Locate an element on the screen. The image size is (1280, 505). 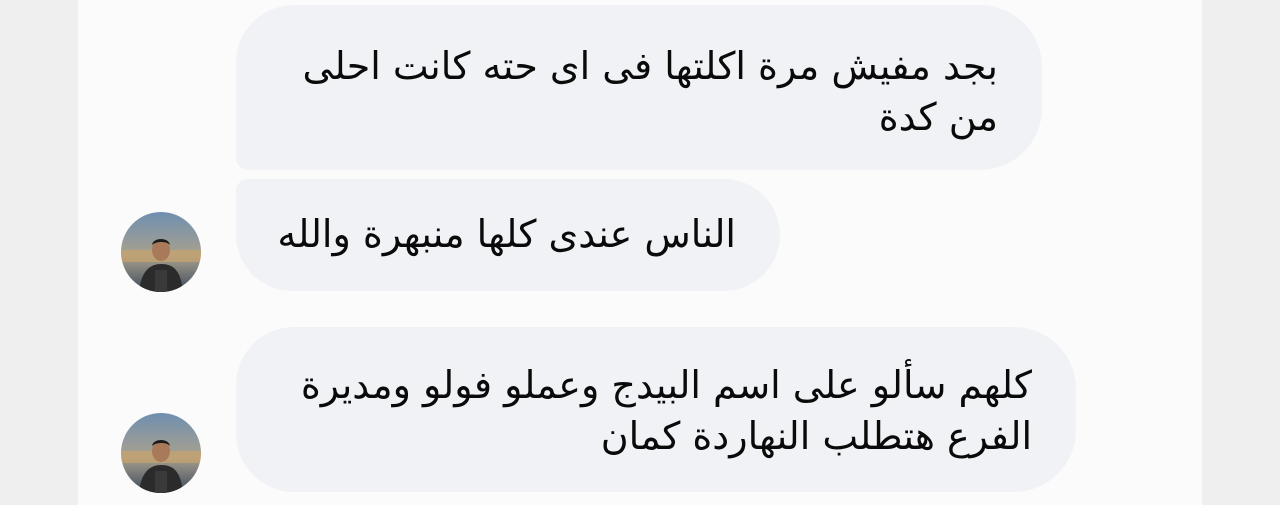
message-1-line-1: بجد مفيش مرة اكلتها فى اى حته كانت احلى is located at coordinates (650, 66).